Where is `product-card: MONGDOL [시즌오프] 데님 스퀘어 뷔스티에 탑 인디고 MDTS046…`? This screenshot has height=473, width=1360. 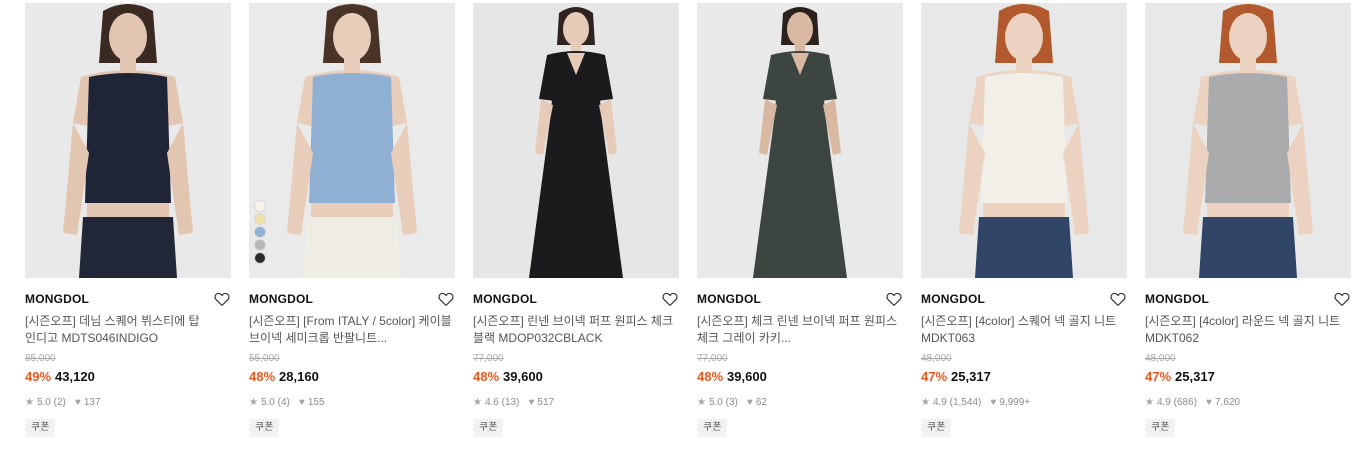 product-card: MONGDOL [시즌오프] 데님 스퀘어 뷔스티에 탑 인디고 MDTS046… is located at coordinates (128, 220).